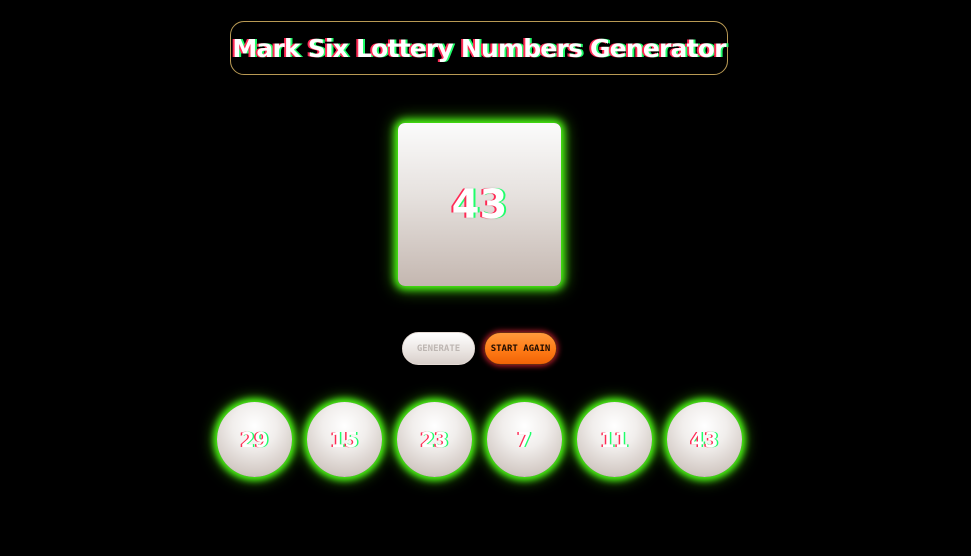 Image resolution: width=971 pixels, height=556 pixels. I want to click on generate-button: GENERATE, so click(438, 348).